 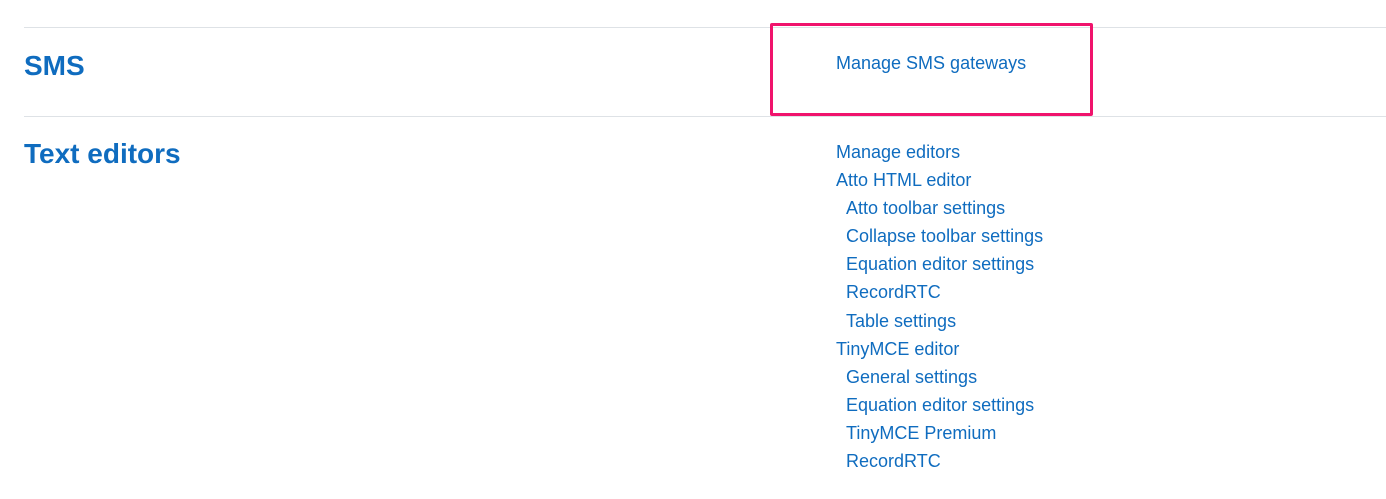 I want to click on link-manage-editors: Manage editors, so click(x=898, y=152).